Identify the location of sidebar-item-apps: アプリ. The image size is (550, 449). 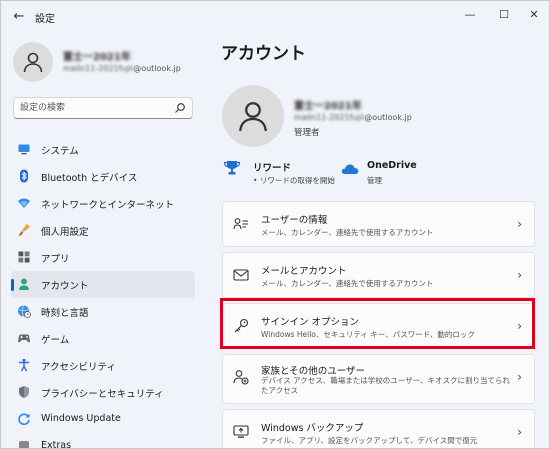
(103, 257).